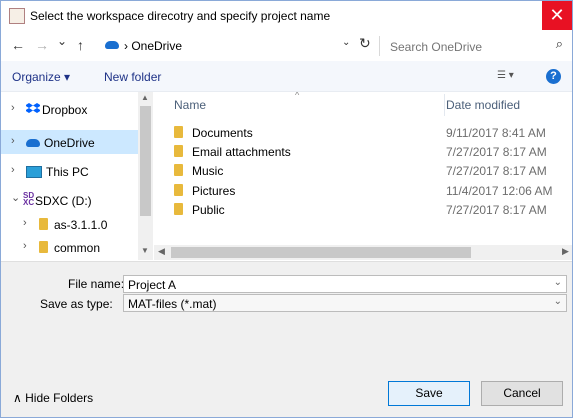 The image size is (573, 418). Describe the element at coordinates (62, 41) in the screenshot. I see `recent-locations-icon: ⌄` at that location.